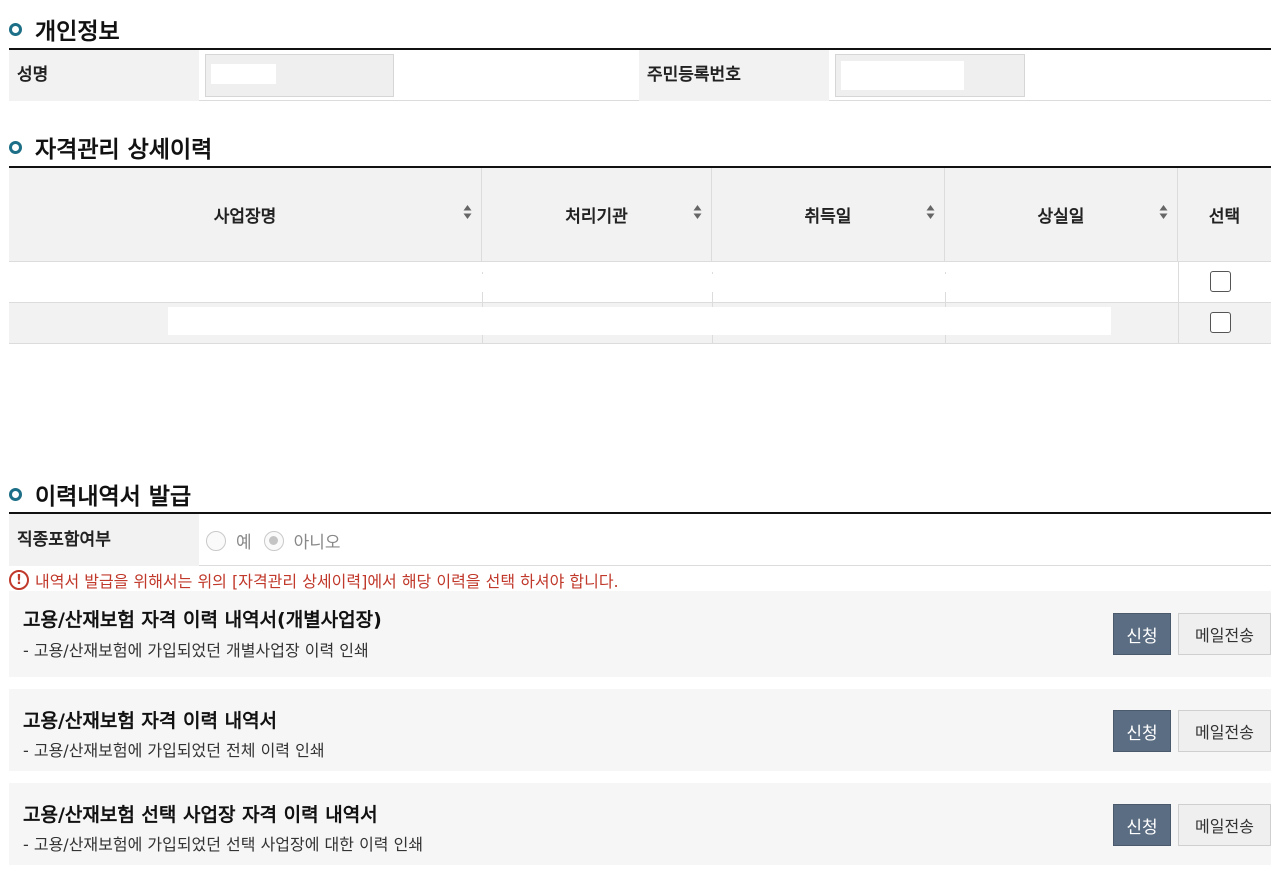 The width and height of the screenshot is (1280, 878). I want to click on alert-icon: !, so click(19, 580).